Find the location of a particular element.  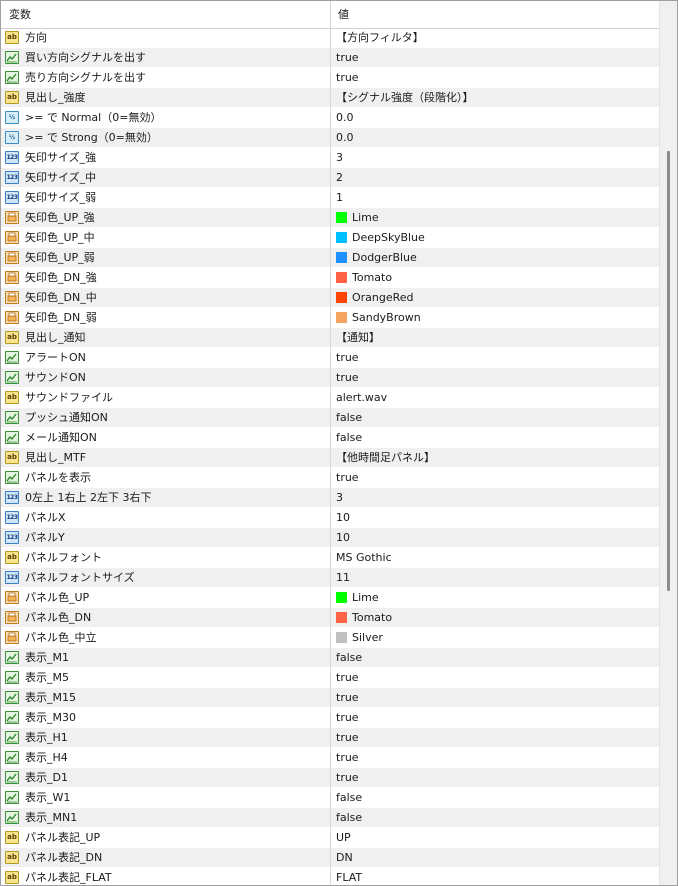

parameter-value-cell: DeepSkyBlue is located at coordinates (495, 238).